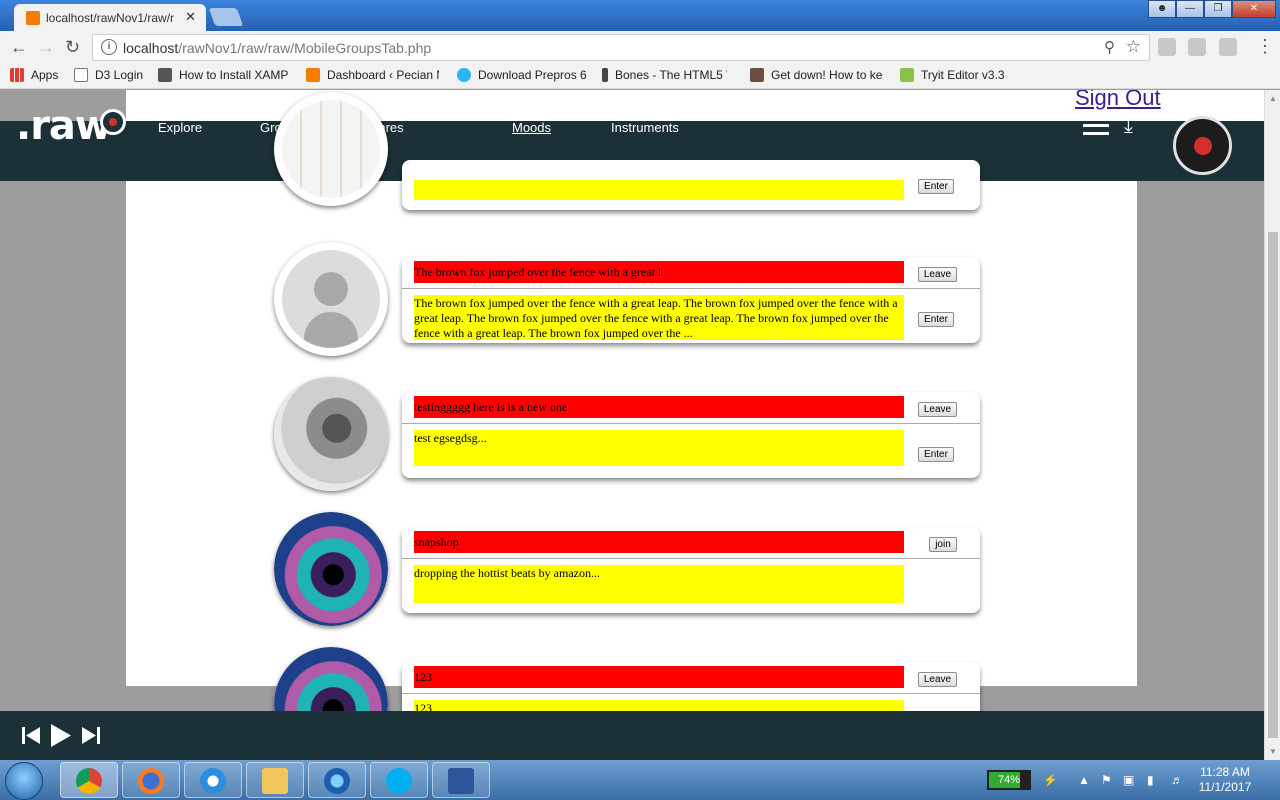 The width and height of the screenshot is (1280, 800). I want to click on bookmark-bones: Bones - The HTML5 V, so click(664, 75).